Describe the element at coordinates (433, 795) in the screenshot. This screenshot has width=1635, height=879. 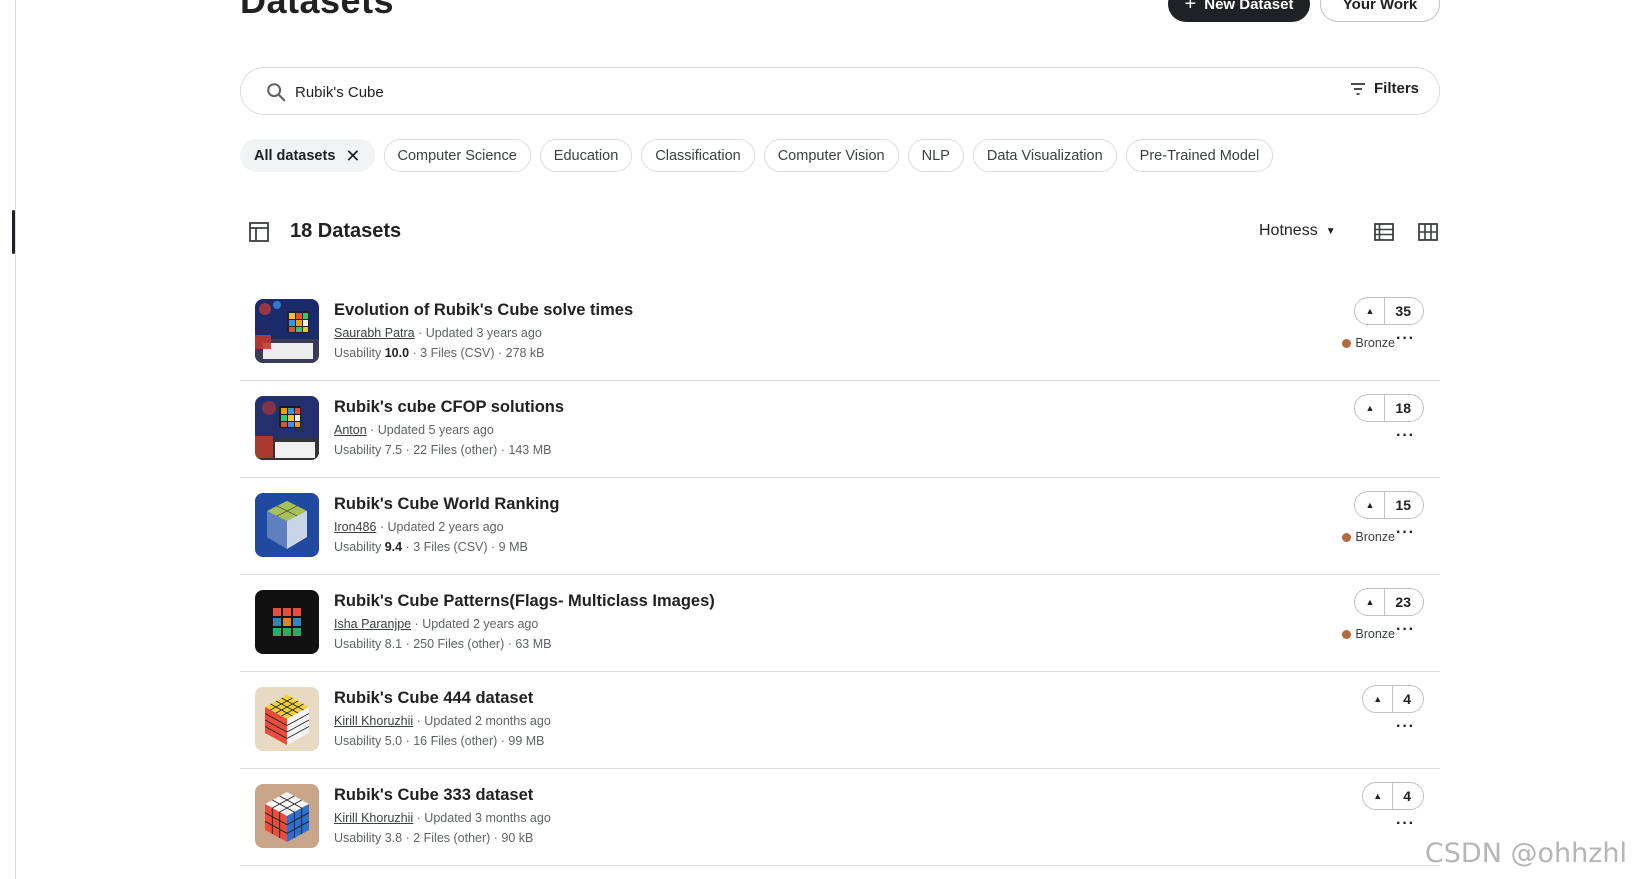
I see `dataset-title: Rubik's Cube 333 dataset` at that location.